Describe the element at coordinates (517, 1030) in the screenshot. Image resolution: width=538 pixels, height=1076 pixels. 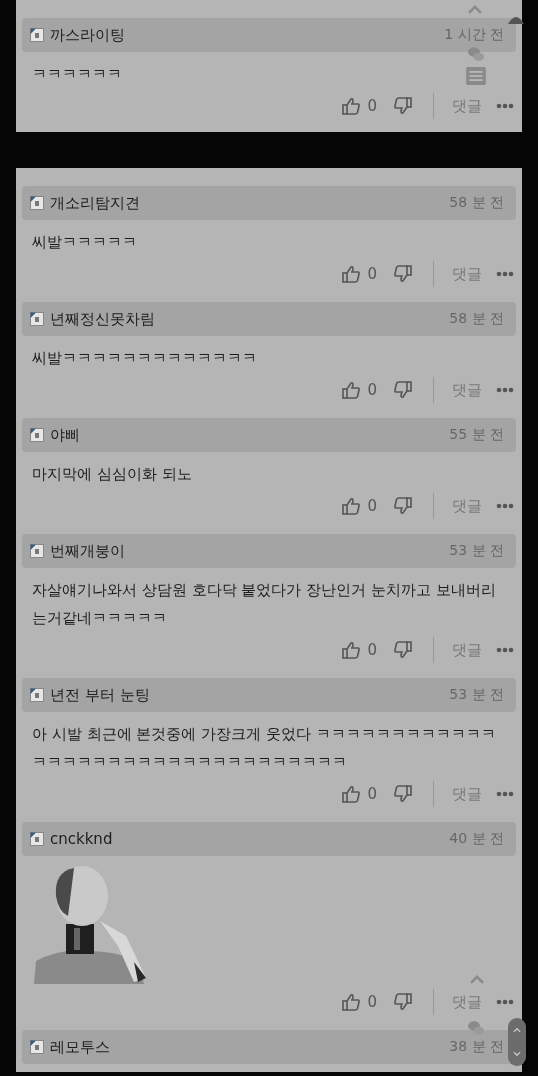
I see `chevron-up-icon` at that location.